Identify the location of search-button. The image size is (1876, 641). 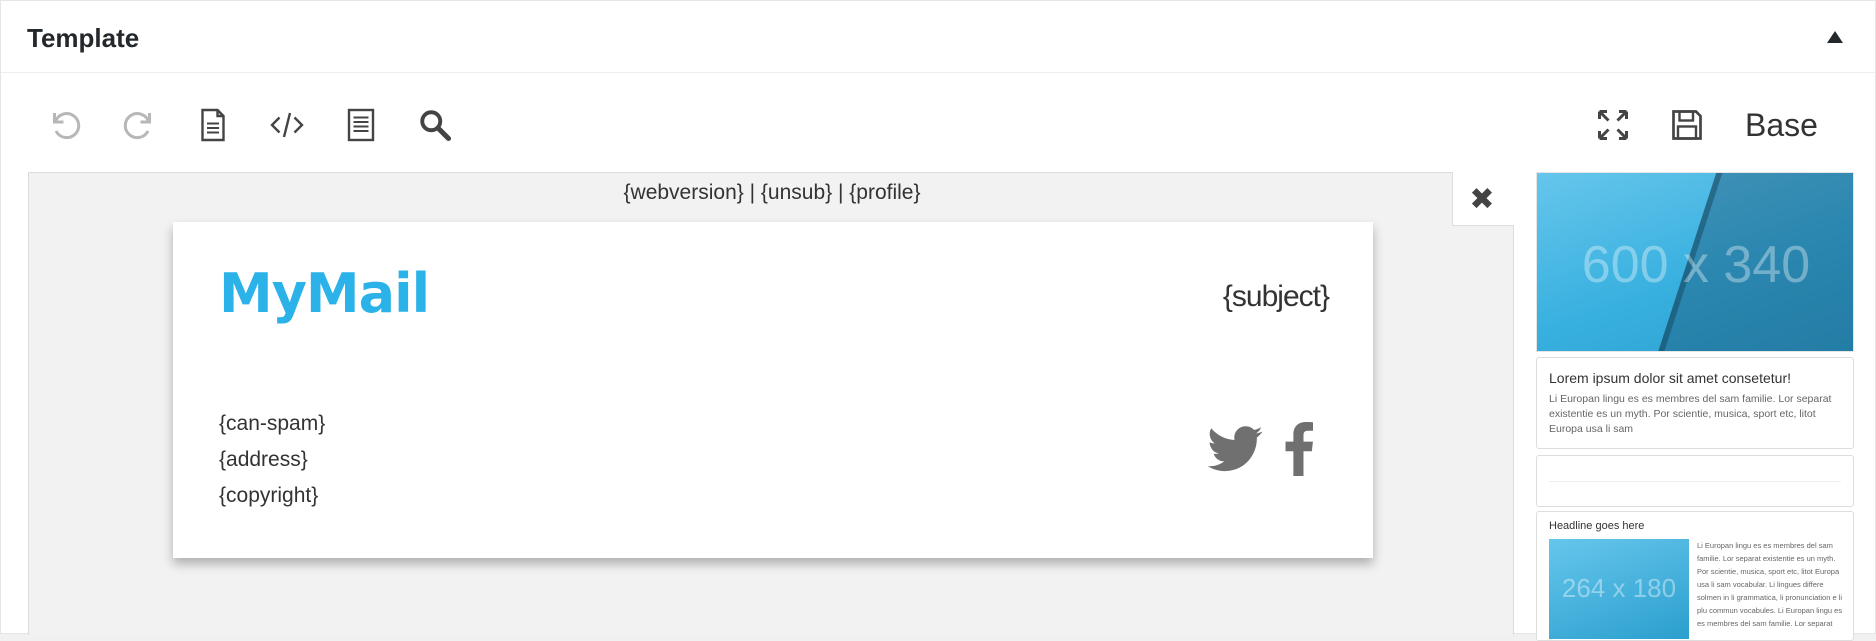
(435, 125).